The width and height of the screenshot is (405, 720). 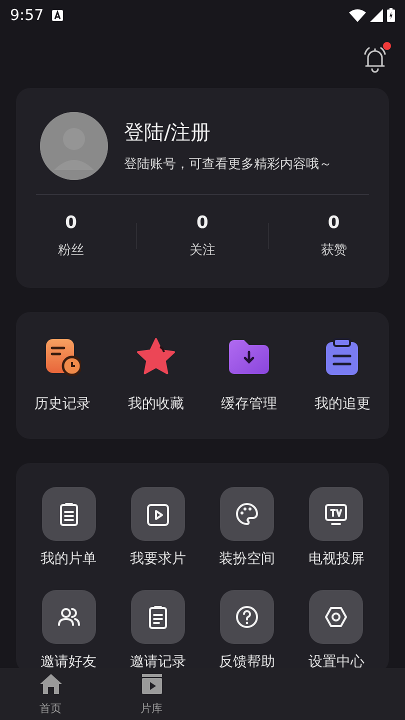 What do you see at coordinates (249, 404) in the screenshot?
I see `shortcut-item: 缓存管理` at bounding box center [249, 404].